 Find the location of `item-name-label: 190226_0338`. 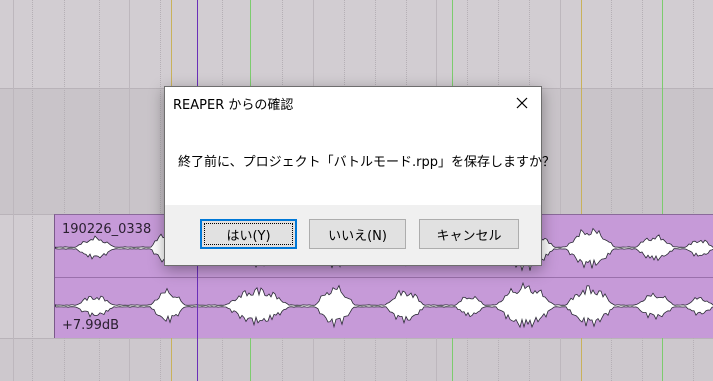

item-name-label: 190226_0338 is located at coordinates (107, 229).